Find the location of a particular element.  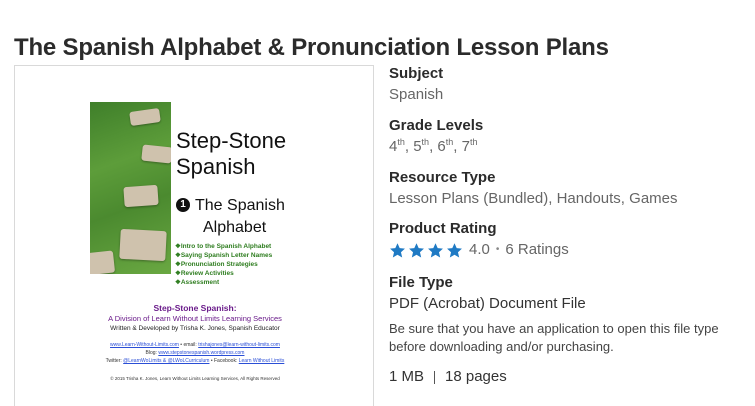

rating-line: 4.0 • 6 Ratings is located at coordinates (569, 250).